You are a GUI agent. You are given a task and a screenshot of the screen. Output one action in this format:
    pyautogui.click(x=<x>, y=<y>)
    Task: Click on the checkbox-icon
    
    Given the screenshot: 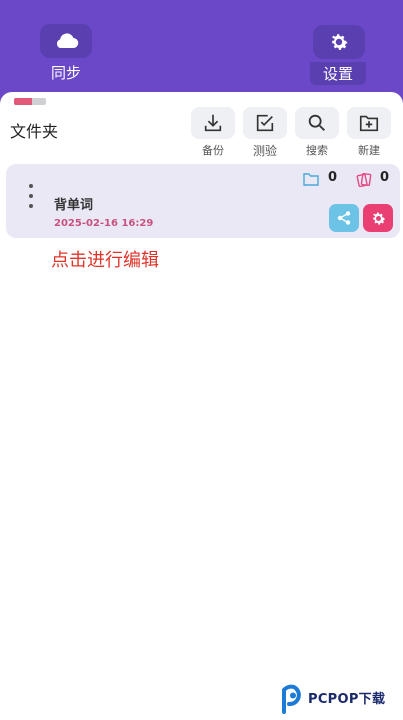 What is the action you would take?
    pyautogui.click(x=265, y=123)
    